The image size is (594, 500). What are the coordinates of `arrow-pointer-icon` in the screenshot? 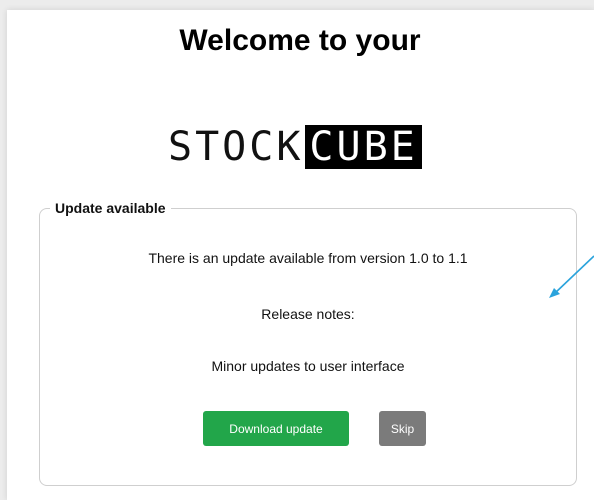 It's located at (571, 276).